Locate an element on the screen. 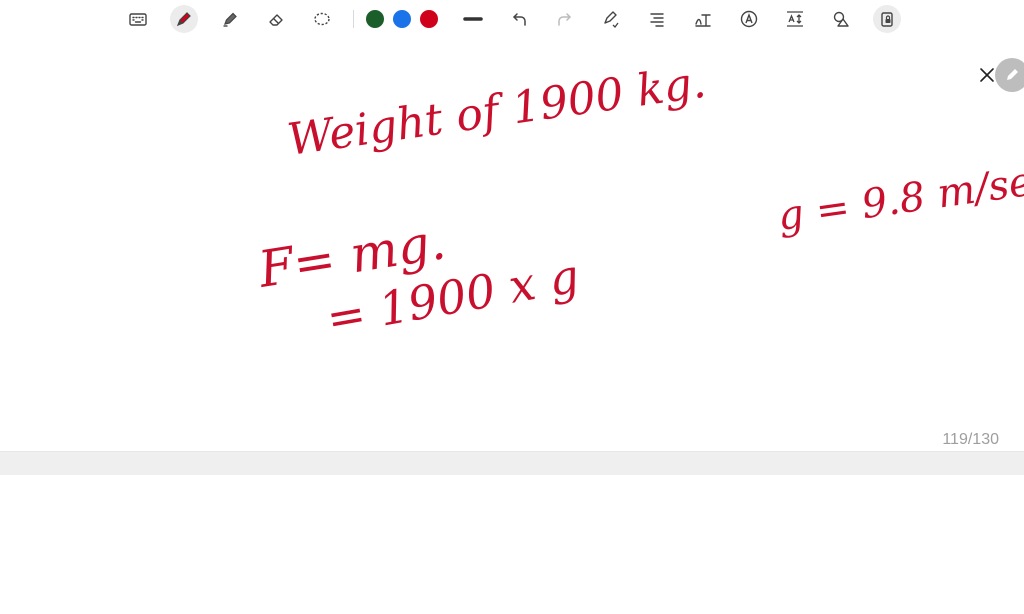 The image size is (1024, 614). close-icon is located at coordinates (987, 75).